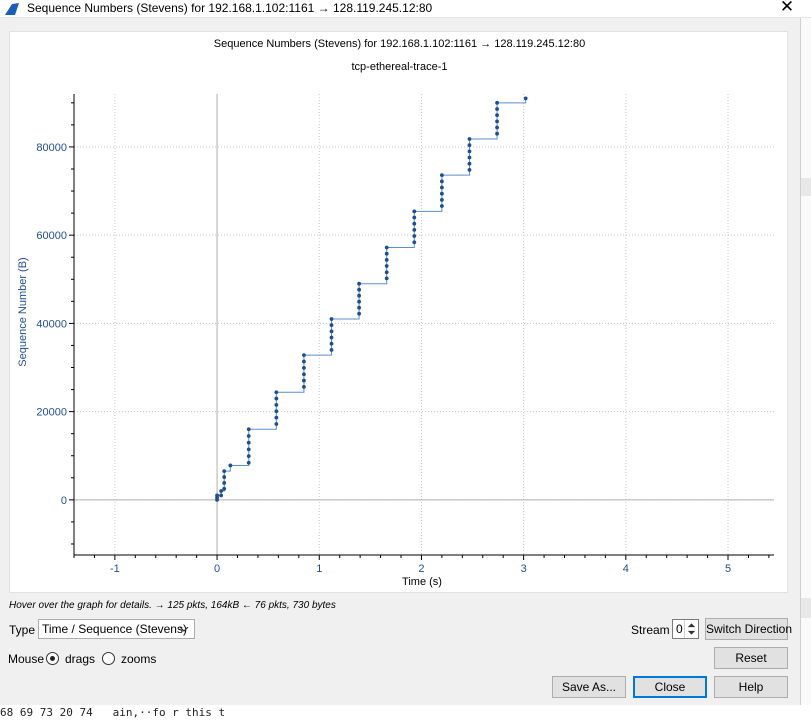 The image size is (811, 720). Describe the element at coordinates (108, 658) in the screenshot. I see `zooms-radio` at that location.